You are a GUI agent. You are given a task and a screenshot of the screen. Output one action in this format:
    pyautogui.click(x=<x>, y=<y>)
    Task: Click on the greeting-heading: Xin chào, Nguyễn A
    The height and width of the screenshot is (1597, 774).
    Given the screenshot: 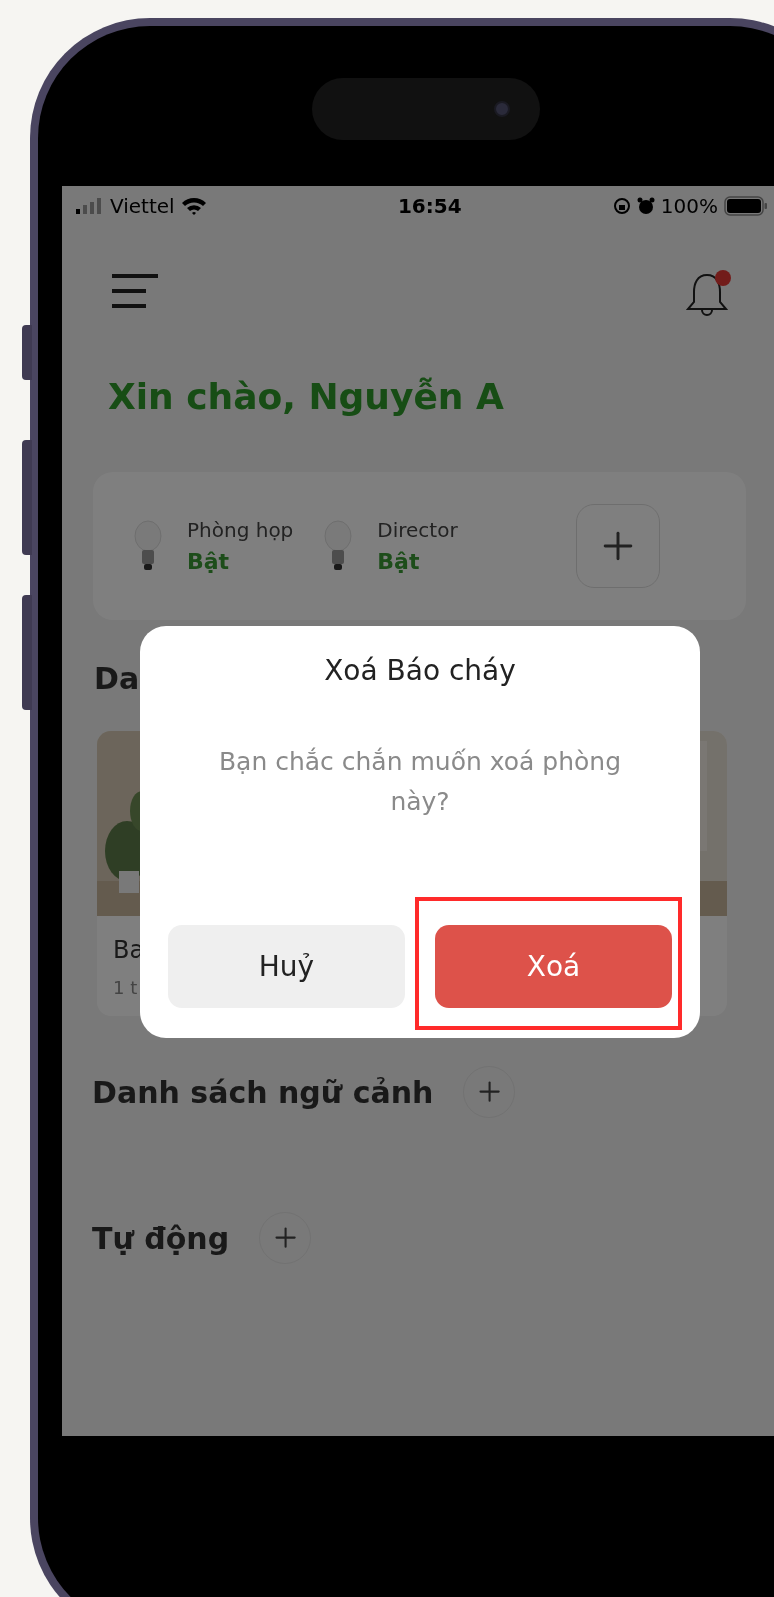 What is the action you would take?
    pyautogui.click(x=306, y=397)
    